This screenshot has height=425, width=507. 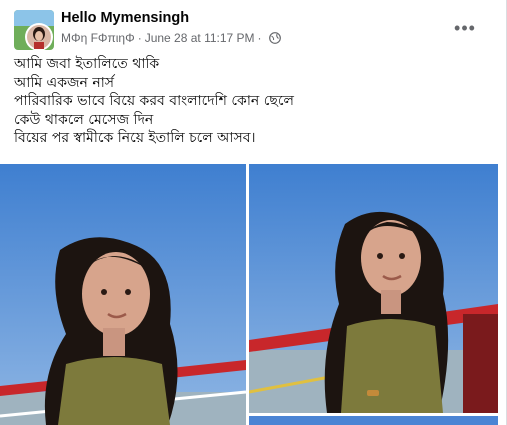 What do you see at coordinates (84, 119) in the screenshot?
I see `post-text-line: কেউ থাকলে মেসেজ দিন` at bounding box center [84, 119].